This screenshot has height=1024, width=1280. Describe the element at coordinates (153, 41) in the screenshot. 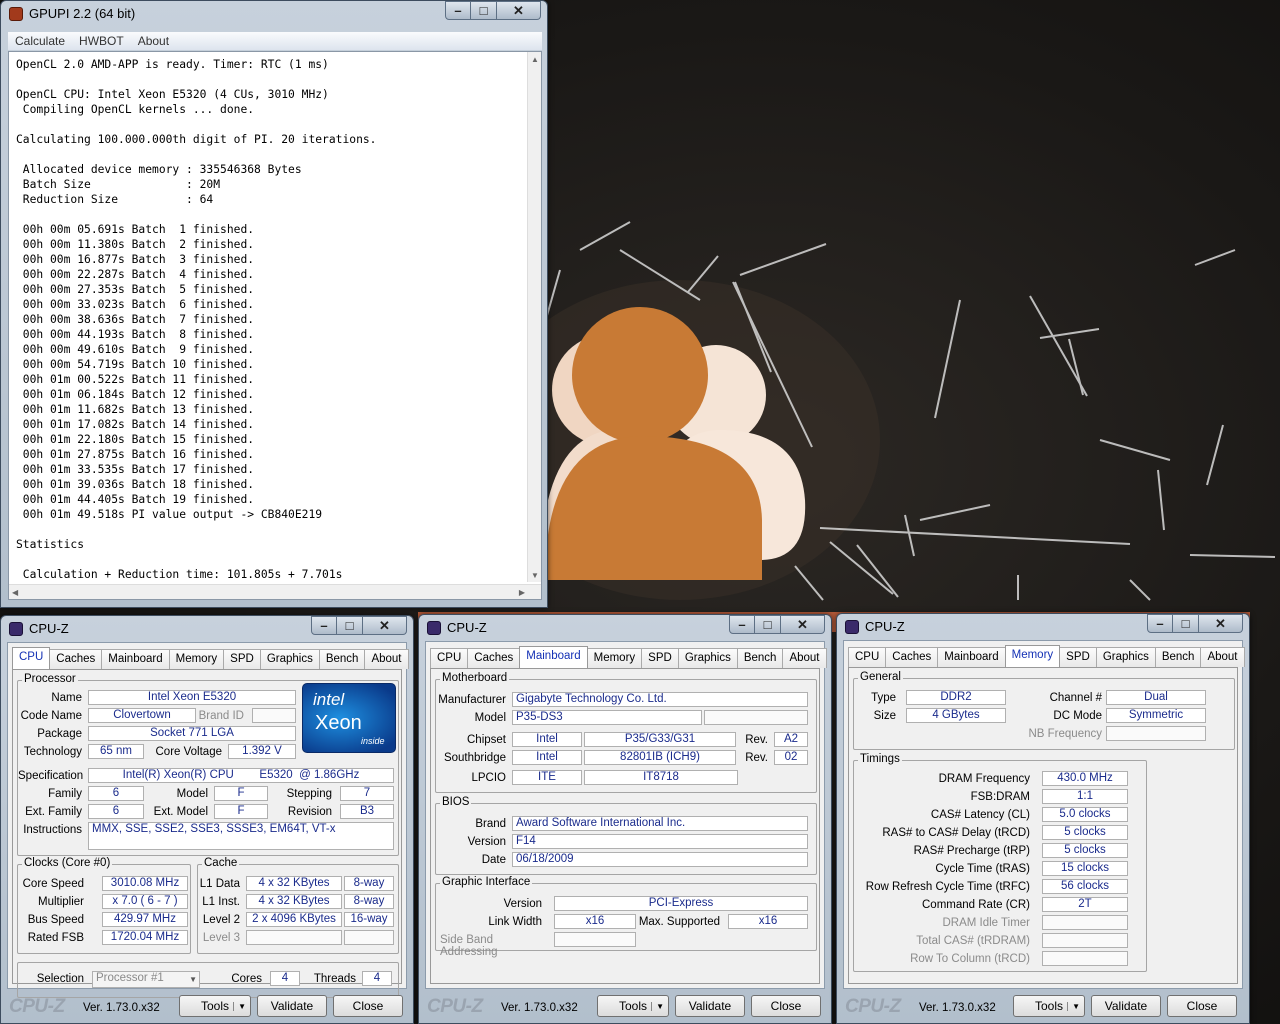

I see `menu-about: About` at that location.